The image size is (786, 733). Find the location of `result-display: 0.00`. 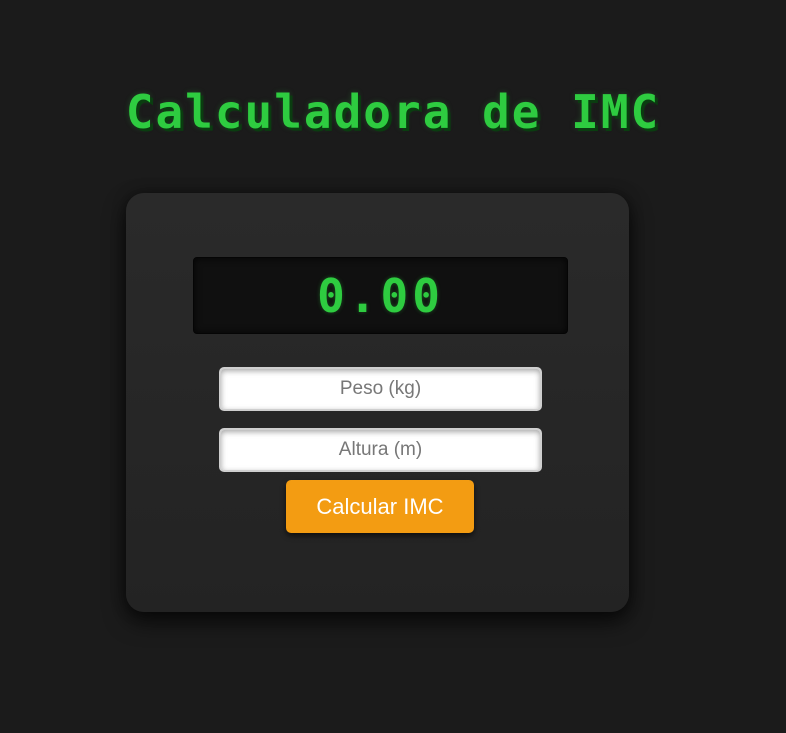

result-display: 0.00 is located at coordinates (380, 295).